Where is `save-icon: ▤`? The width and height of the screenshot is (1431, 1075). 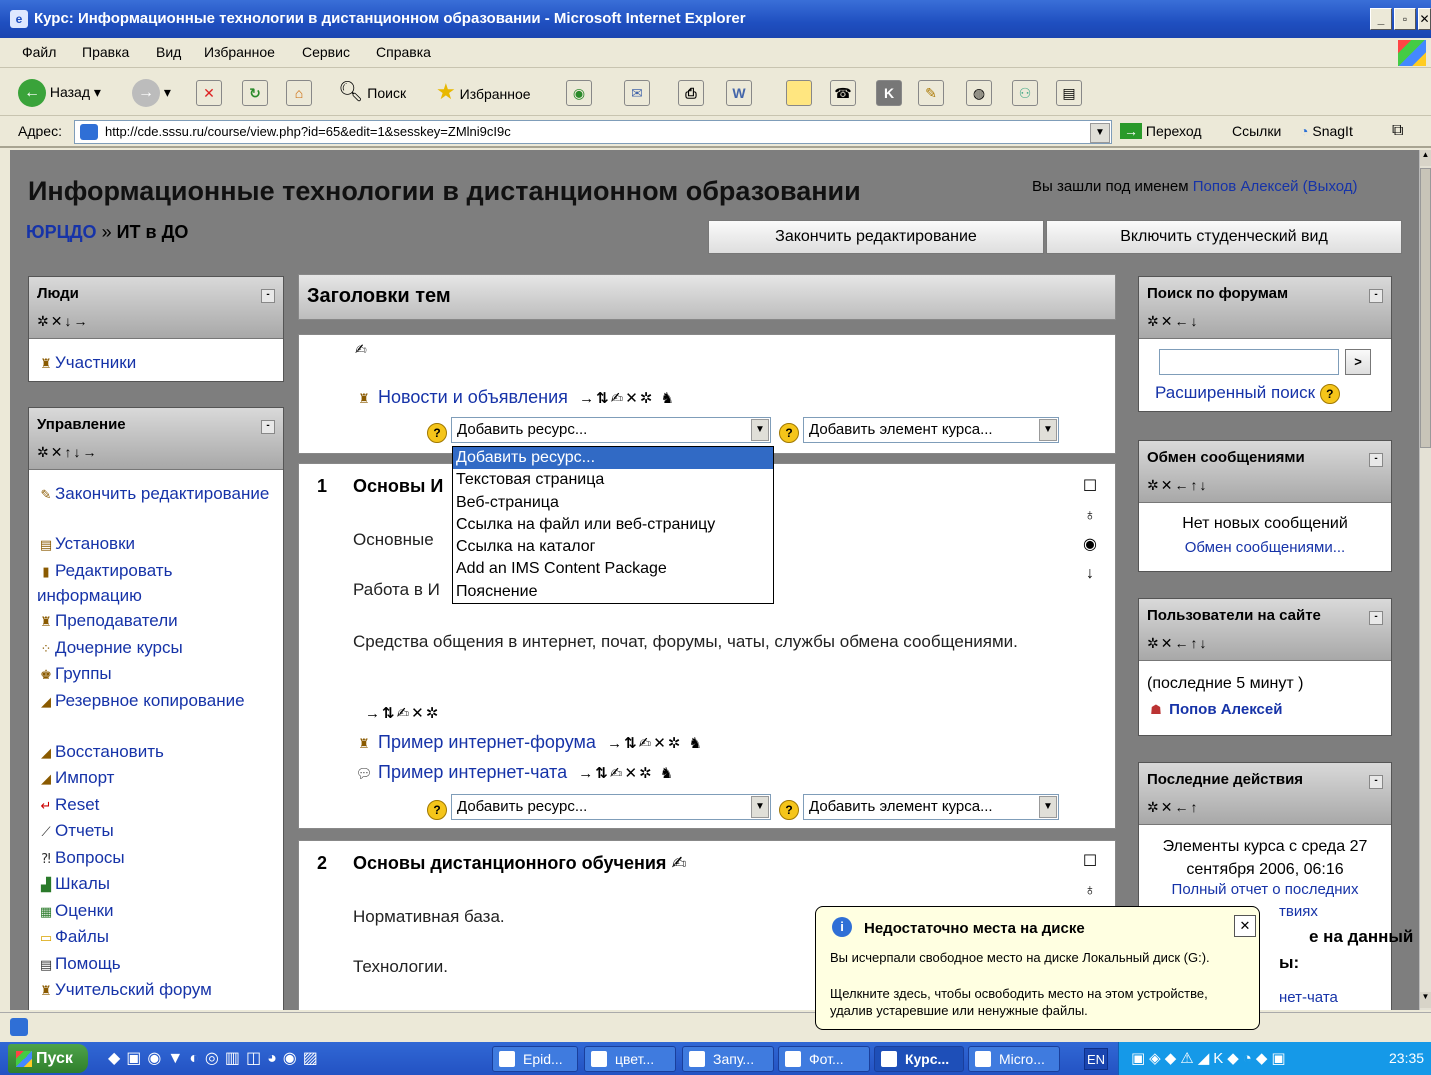
save-icon: ▤ is located at coordinates (1069, 93).